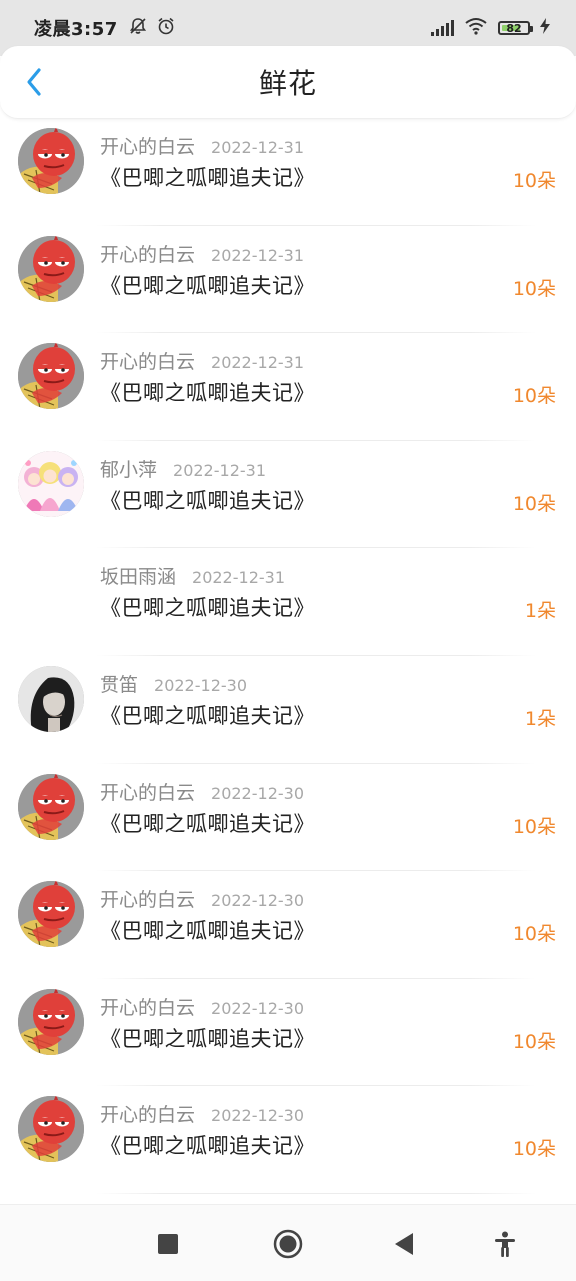 The image size is (576, 1281). I want to click on battery-icon: 82, so click(515, 28).